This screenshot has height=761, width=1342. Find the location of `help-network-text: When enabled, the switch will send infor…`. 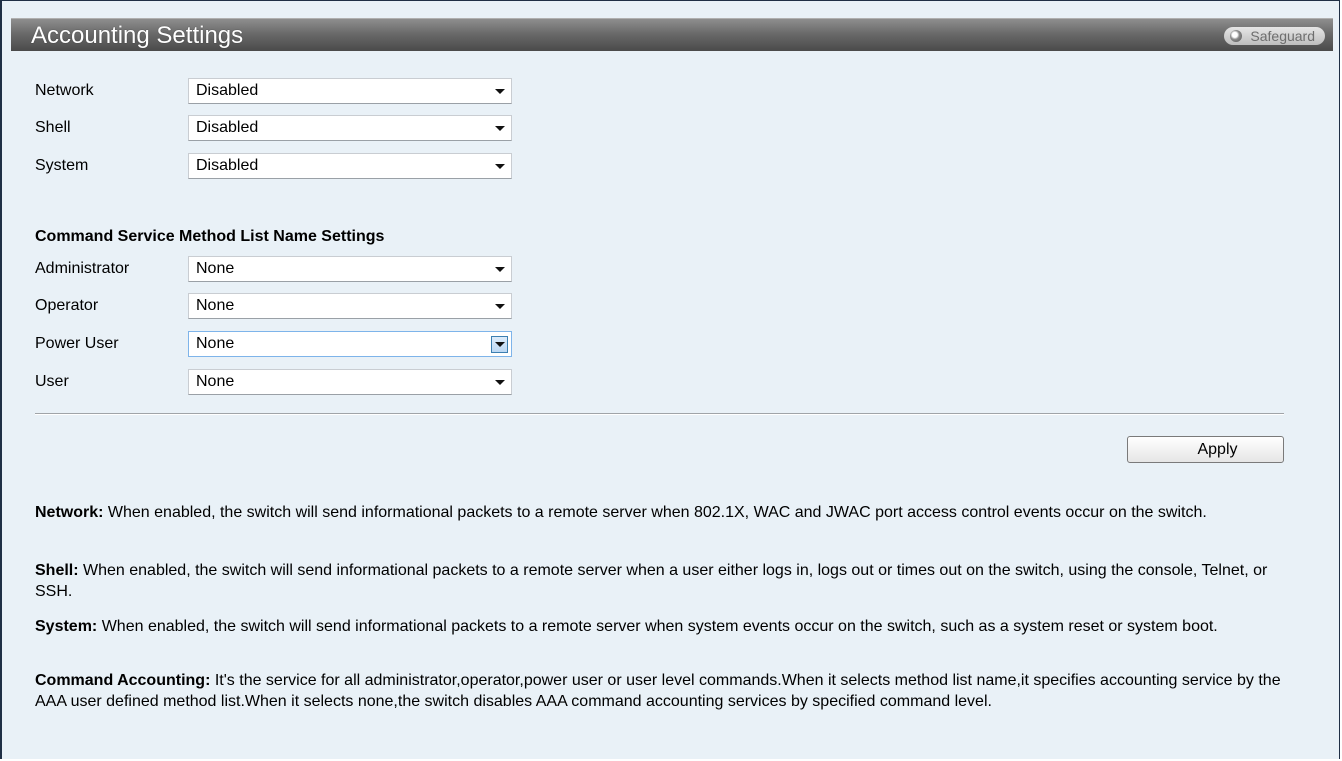

help-network-text: When enabled, the switch will send infor… is located at coordinates (655, 512).